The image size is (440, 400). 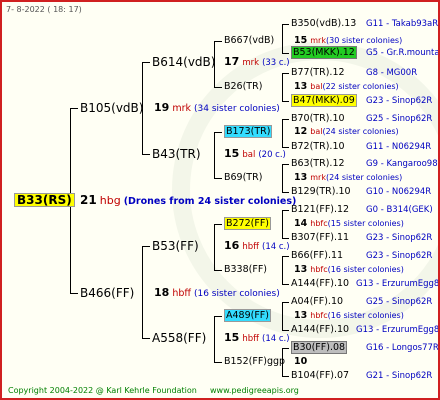 What do you see at coordinates (44, 9) in the screenshot?
I see `date-stamp: 7- 8-2022 ( 18: 17)` at bounding box center [44, 9].